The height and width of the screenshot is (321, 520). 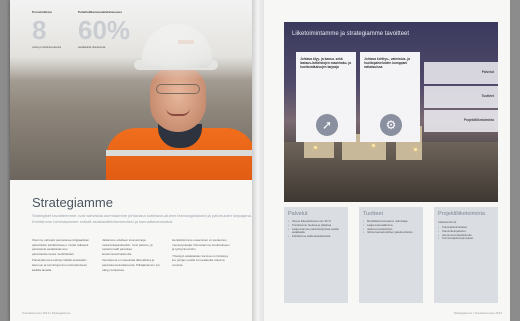 I want to click on page-fold, so click(x=258, y=160).